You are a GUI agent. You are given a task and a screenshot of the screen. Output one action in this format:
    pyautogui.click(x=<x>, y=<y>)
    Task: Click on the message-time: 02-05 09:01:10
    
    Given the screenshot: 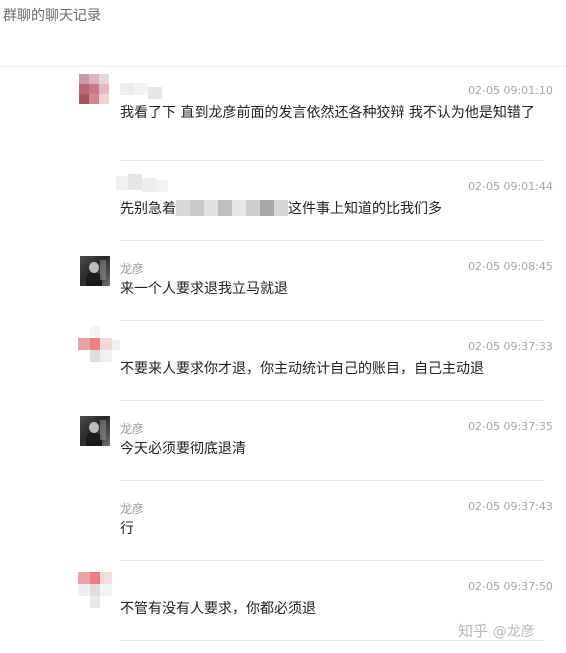 What is the action you would take?
    pyautogui.click(x=510, y=90)
    